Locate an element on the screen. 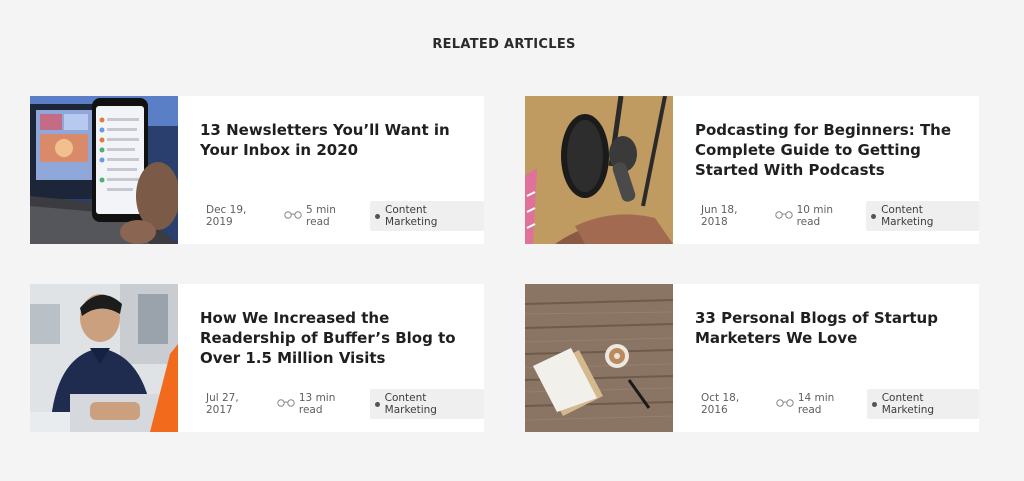 The image size is (1024, 481). article-date: Dec 19, 2019 is located at coordinates (226, 216).